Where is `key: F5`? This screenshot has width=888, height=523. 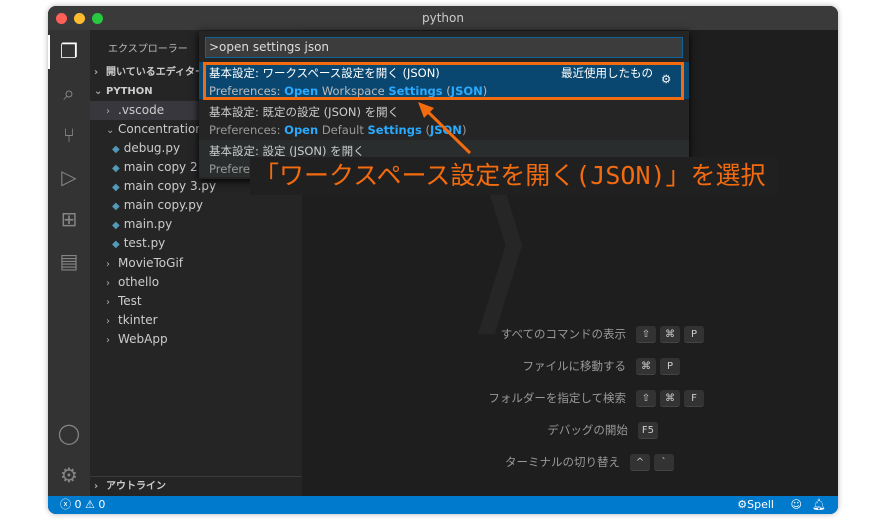
key: F5 is located at coordinates (647, 430).